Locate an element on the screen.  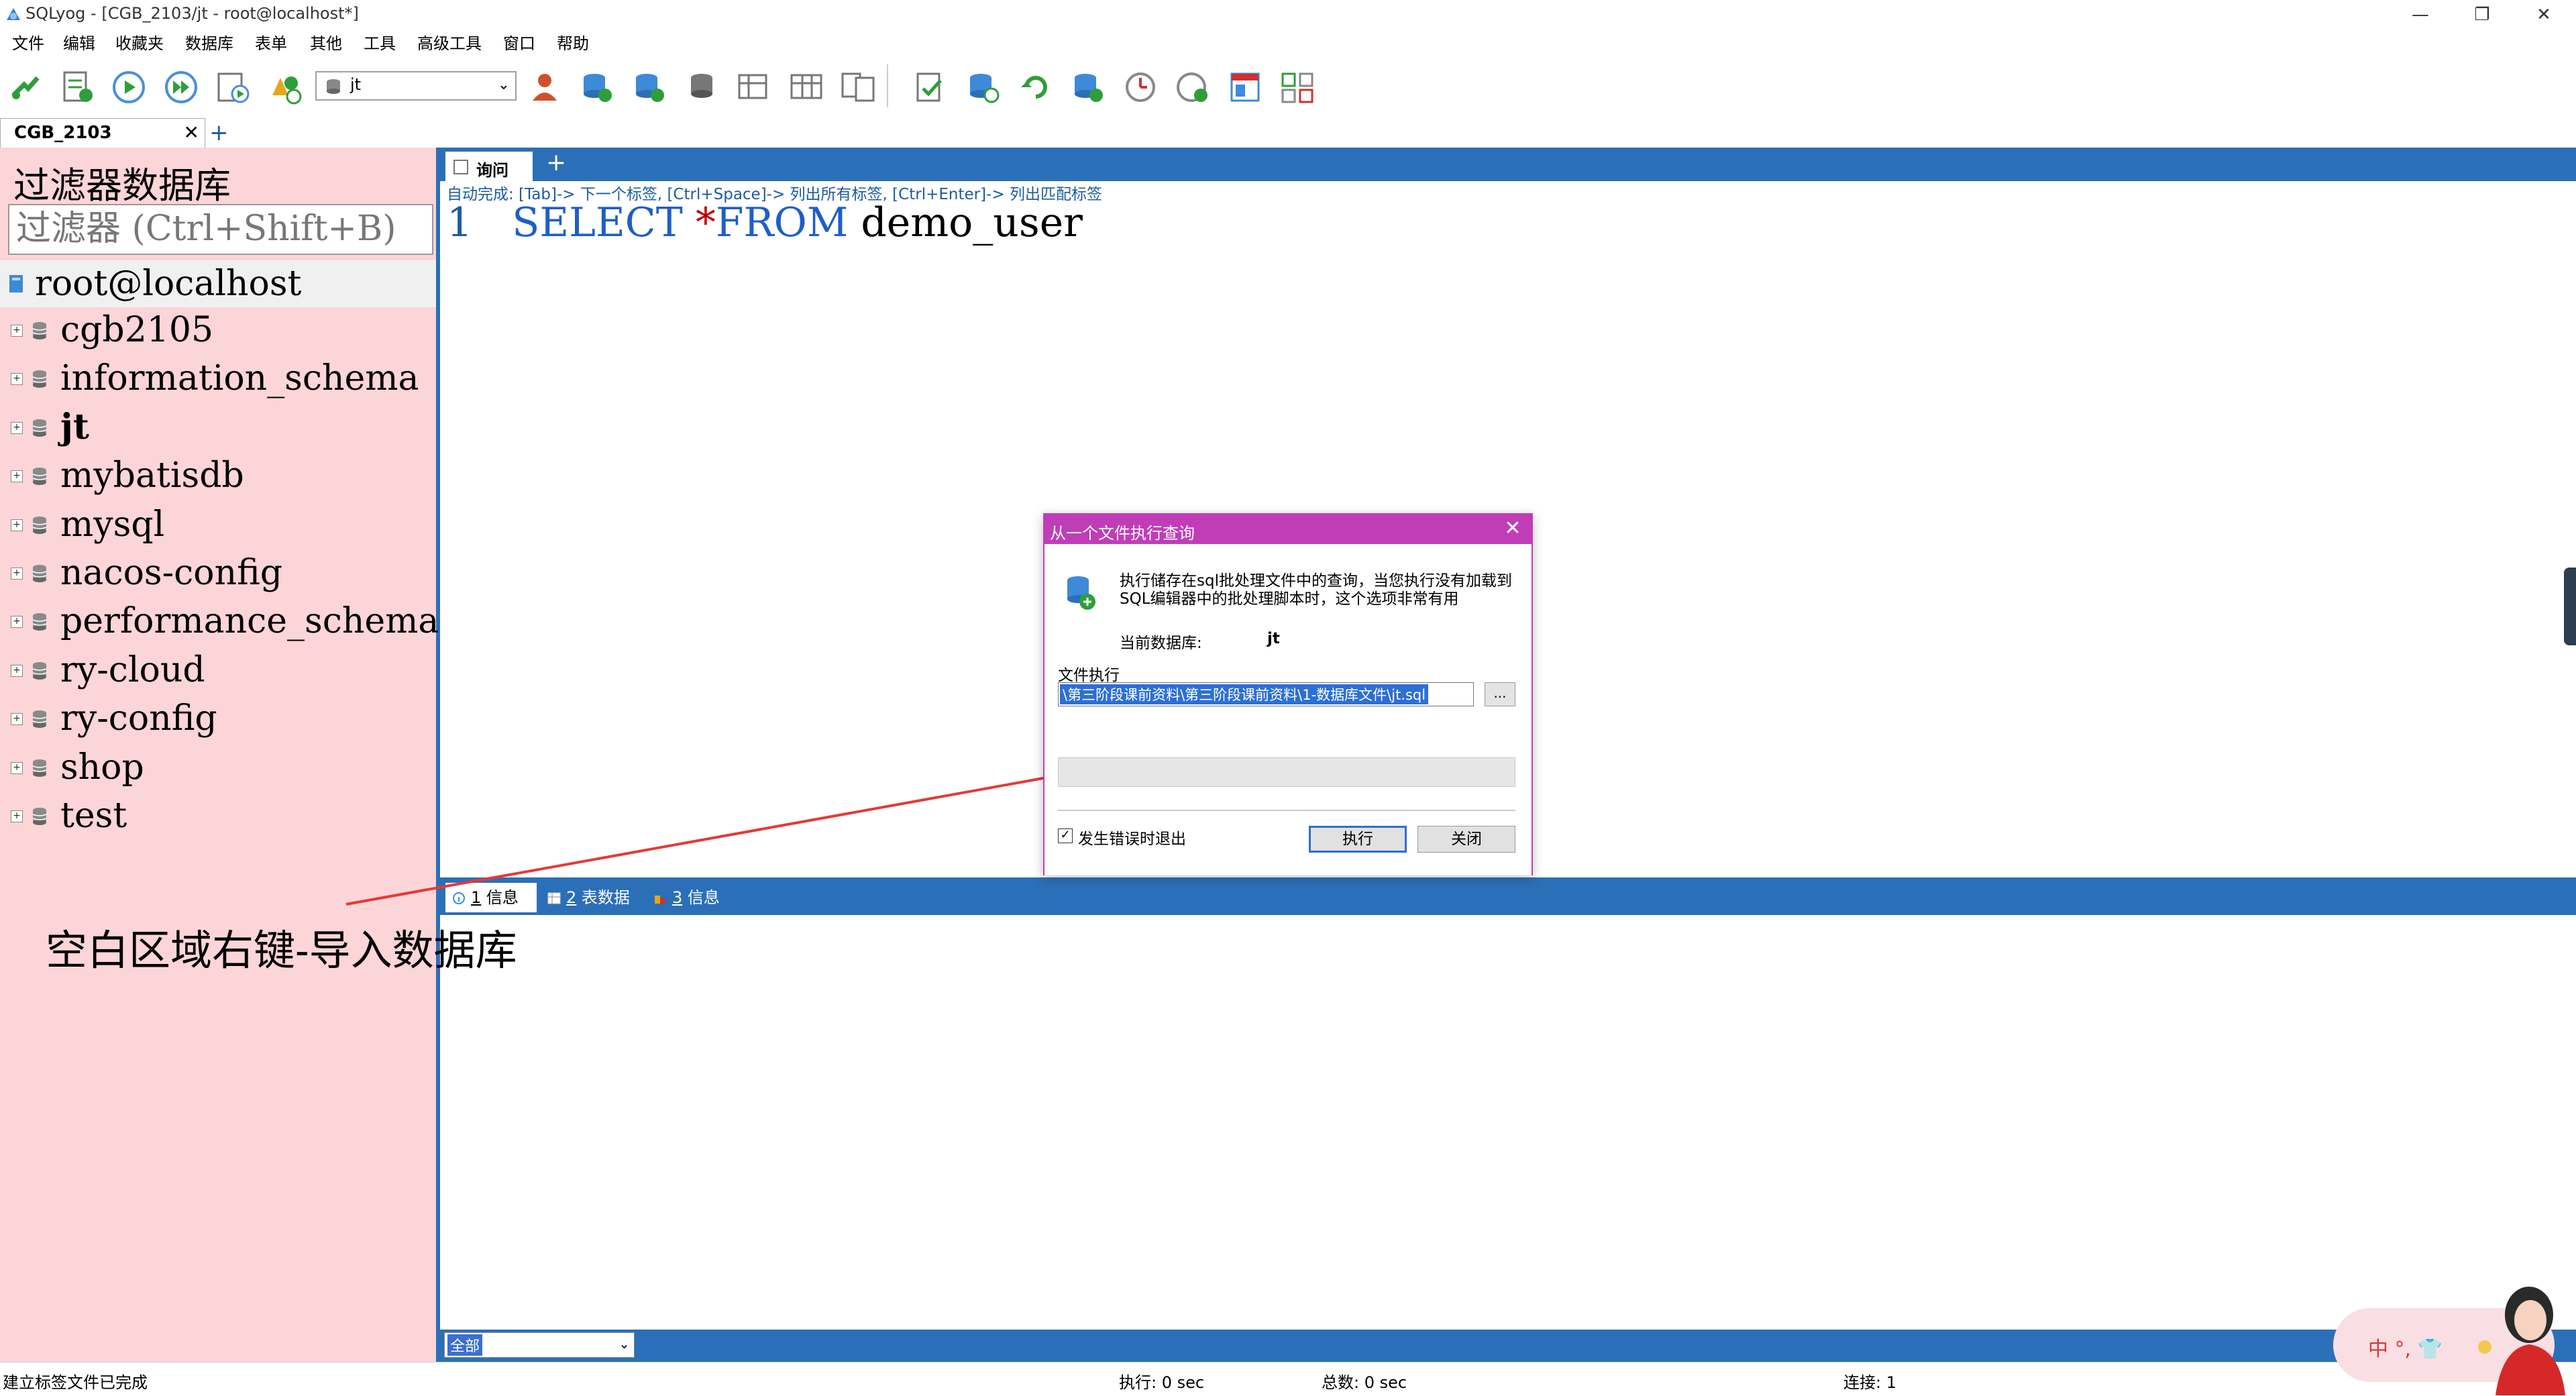
menu-edit: 编辑 is located at coordinates (79, 43).